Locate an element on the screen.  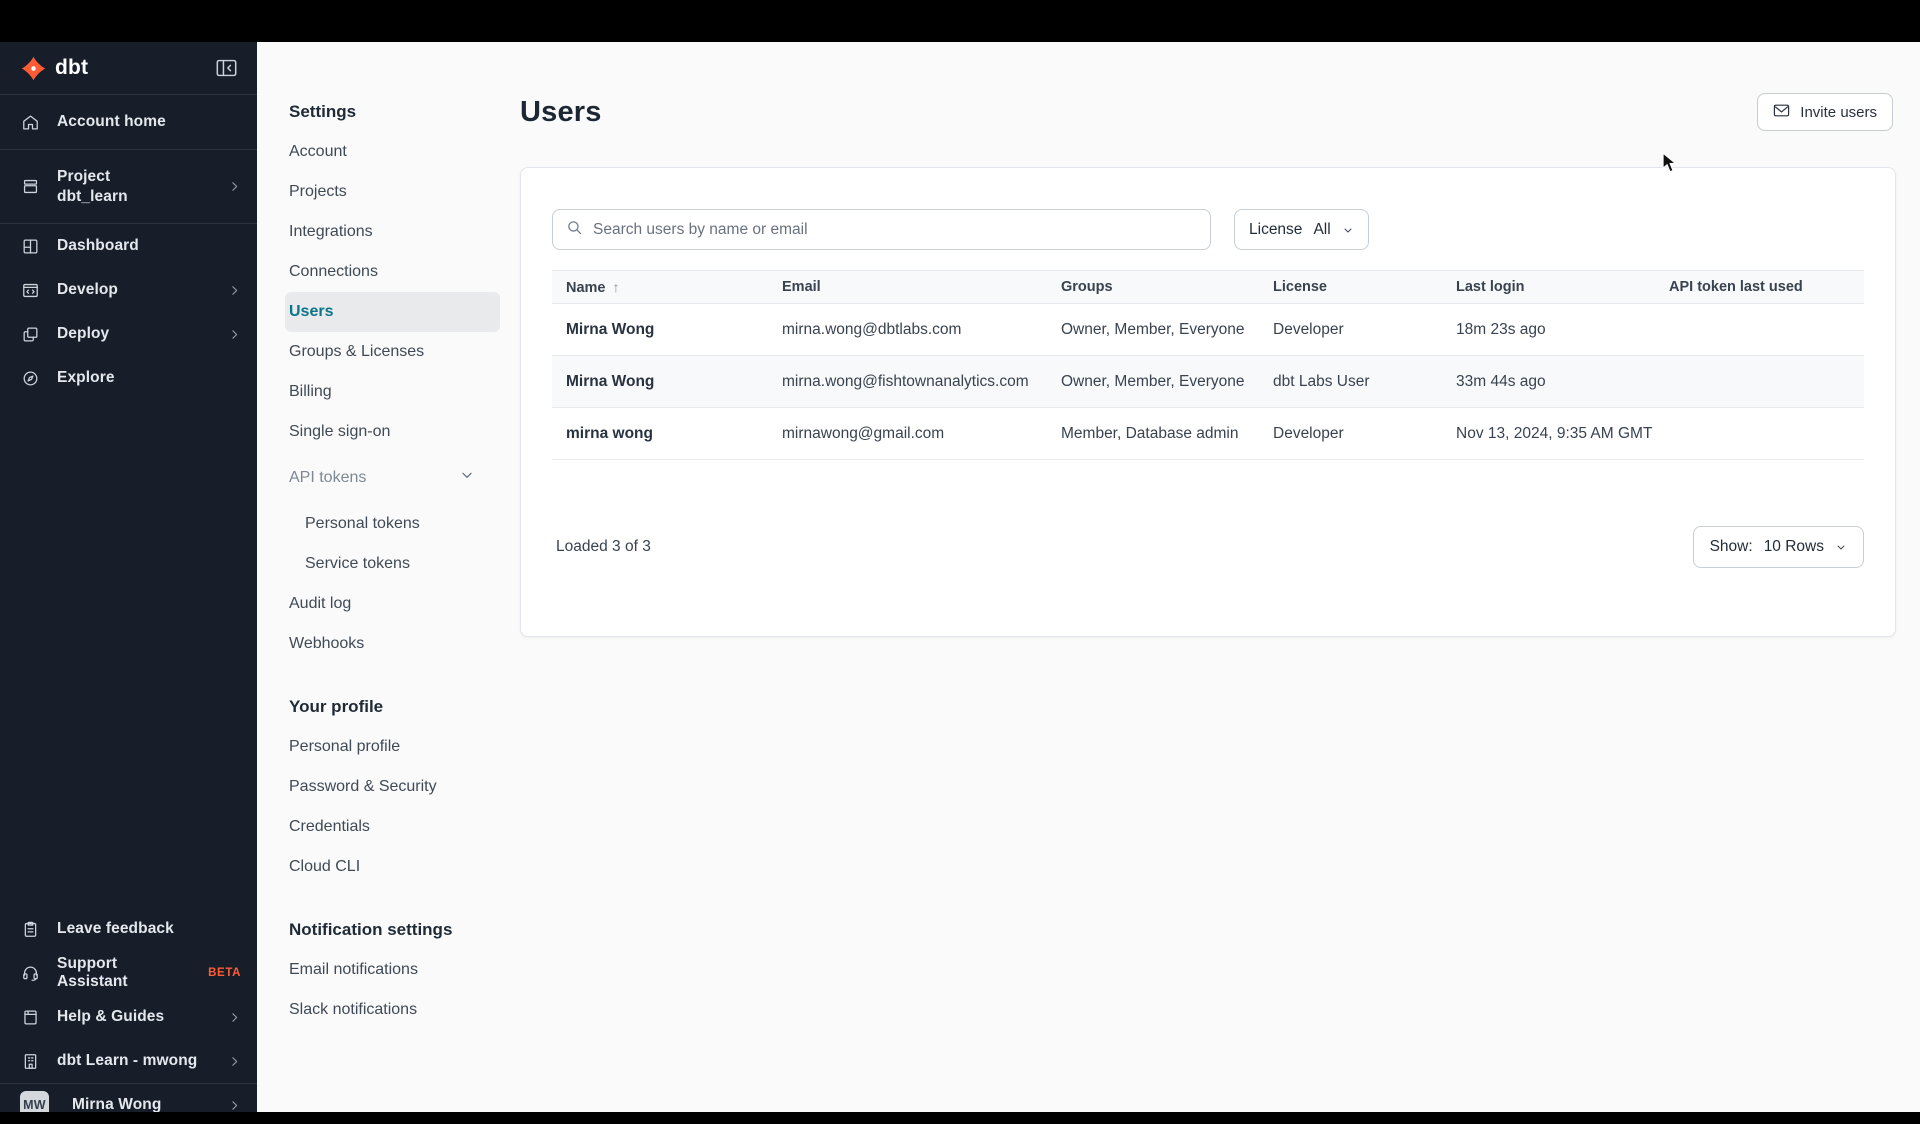
notification-section-title: Notification settings is located at coordinates (371, 929).